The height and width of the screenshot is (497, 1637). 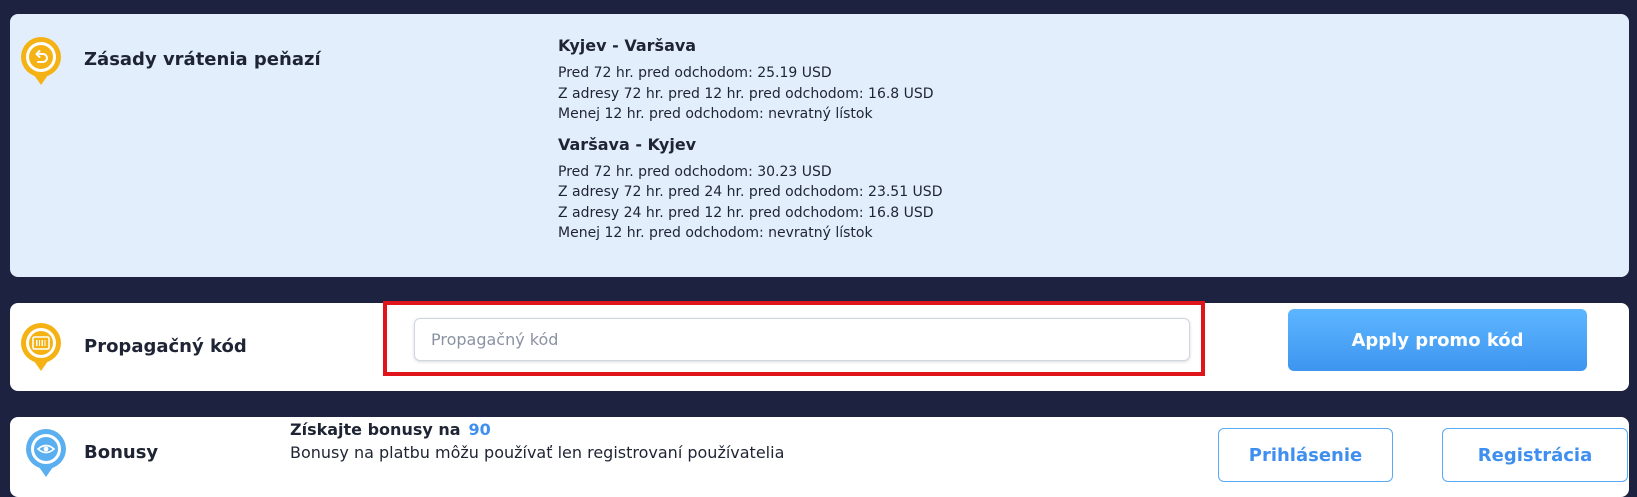 What do you see at coordinates (537, 429) in the screenshot?
I see `bonus-headline: Získajte bonusy na 90` at bounding box center [537, 429].